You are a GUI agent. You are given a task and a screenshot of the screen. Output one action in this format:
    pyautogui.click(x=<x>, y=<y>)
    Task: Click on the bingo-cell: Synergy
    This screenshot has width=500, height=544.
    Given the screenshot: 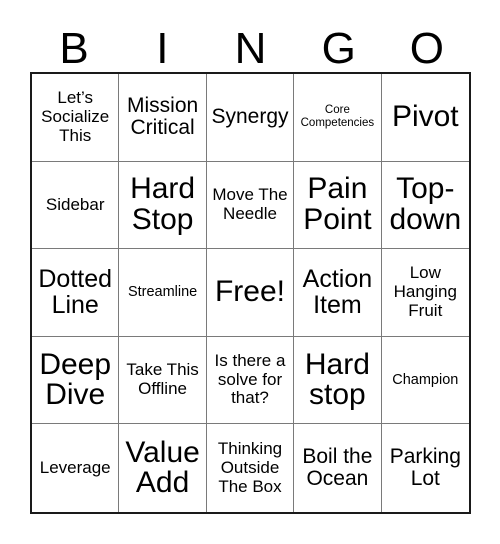 What is the action you would take?
    pyautogui.click(x=250, y=118)
    